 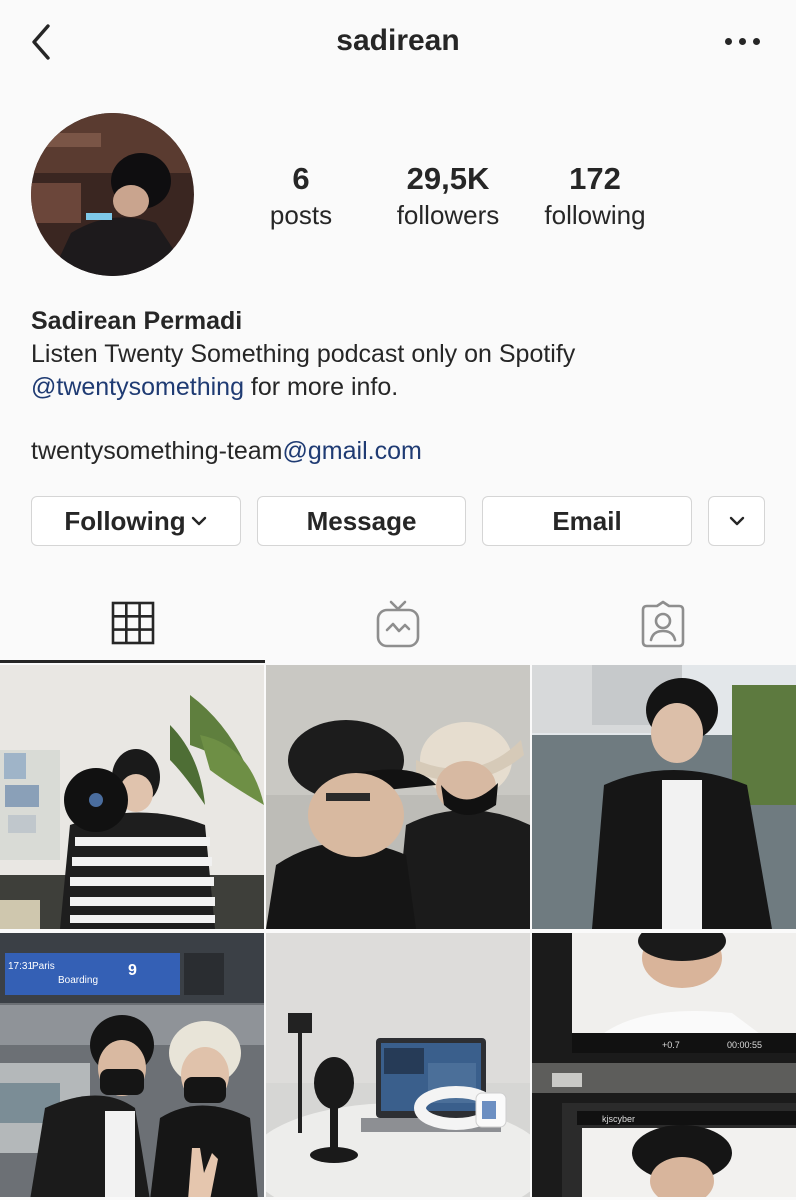 I want to click on post-photo-monitor: +0.7 00:00:55 kjscyber, so click(x=664, y=1065).